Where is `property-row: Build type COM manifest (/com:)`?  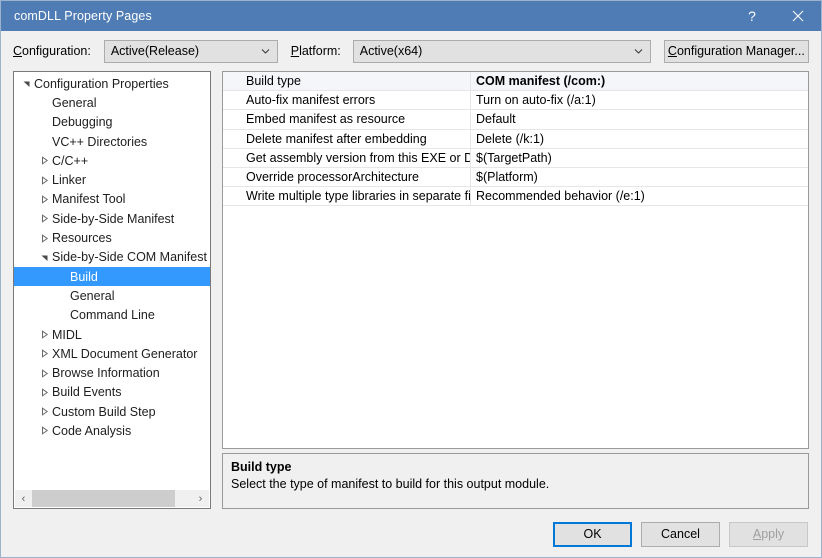 property-row: Build type COM manifest (/com:) is located at coordinates (515, 82).